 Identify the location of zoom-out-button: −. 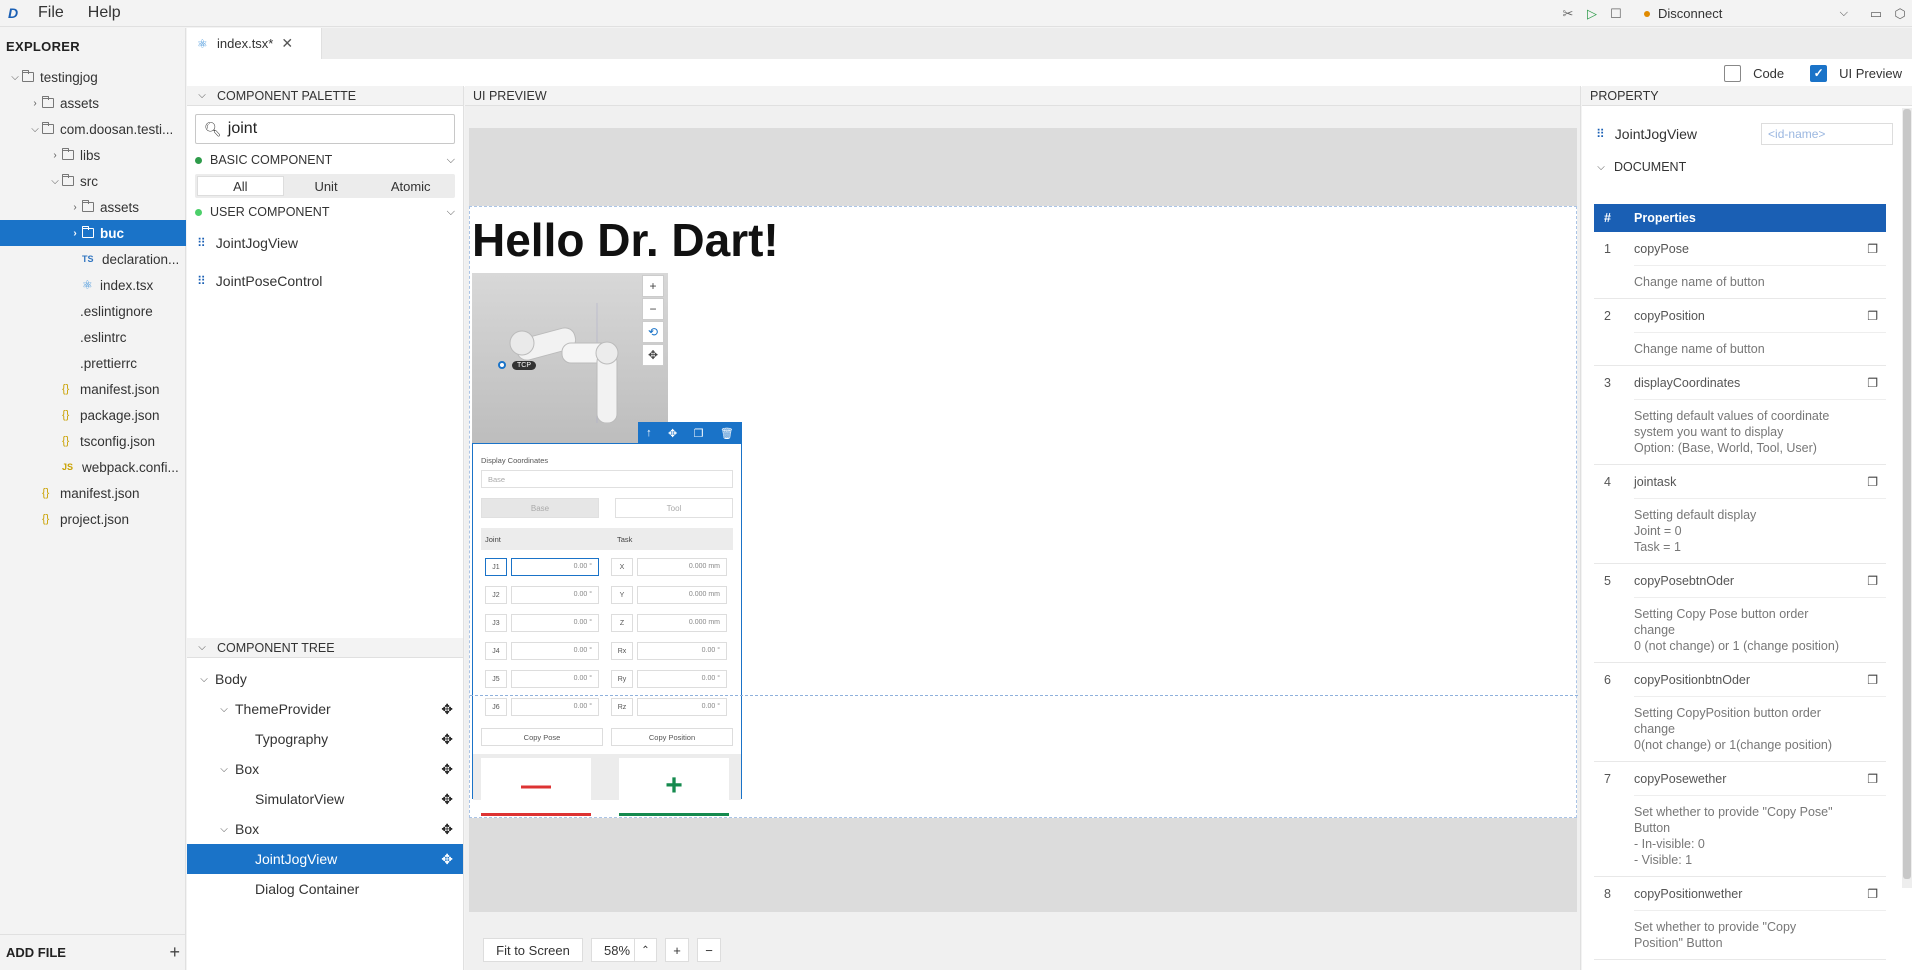
(709, 950).